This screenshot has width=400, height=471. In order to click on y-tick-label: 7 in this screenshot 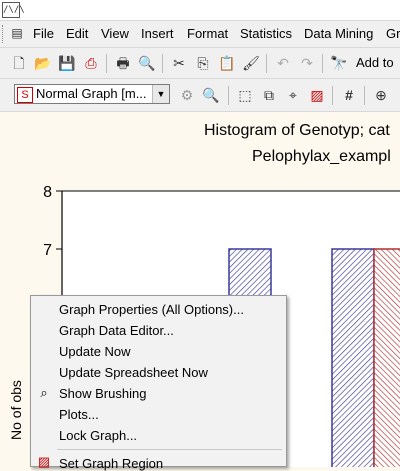, I will do `click(47, 250)`.